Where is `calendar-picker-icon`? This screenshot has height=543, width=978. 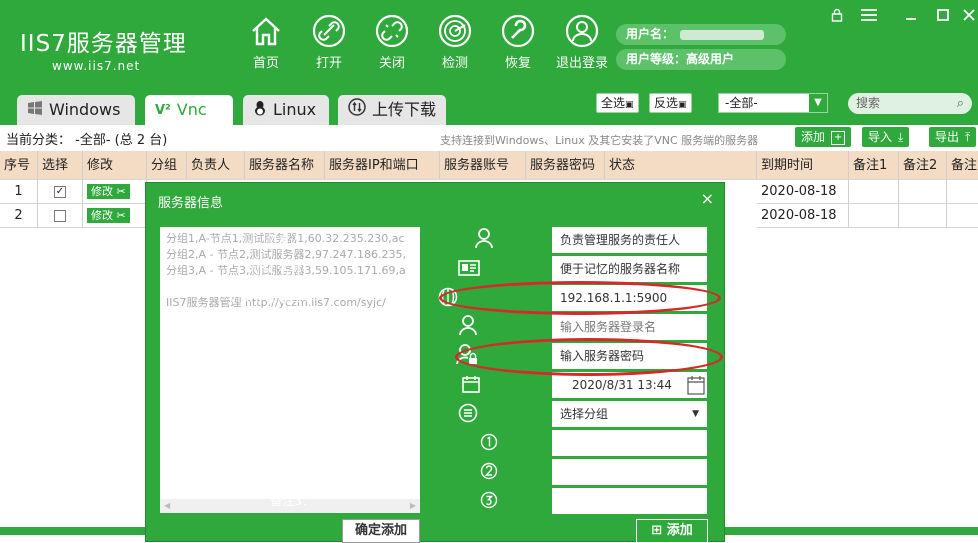 calendar-picker-icon is located at coordinates (696, 386).